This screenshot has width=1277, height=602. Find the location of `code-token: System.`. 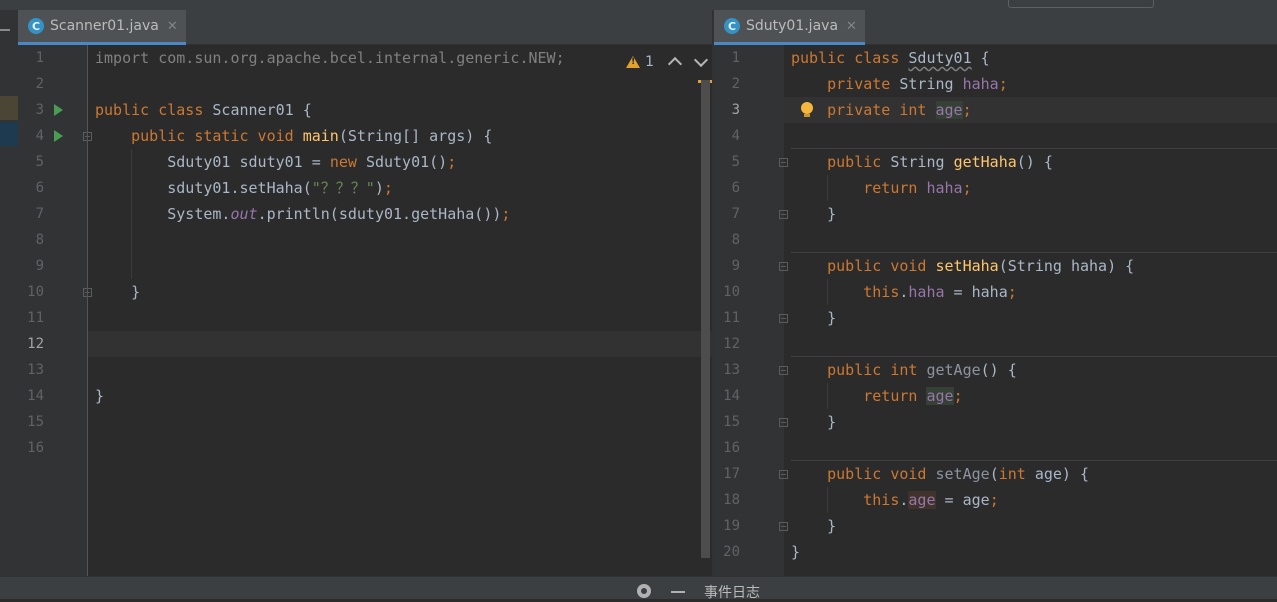

code-token: System. is located at coordinates (163, 214).